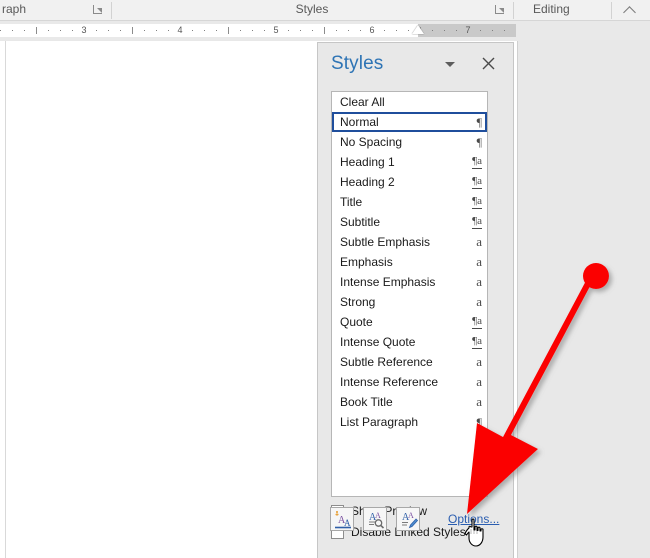  I want to click on collapse-ribbon-button, so click(631, 11).